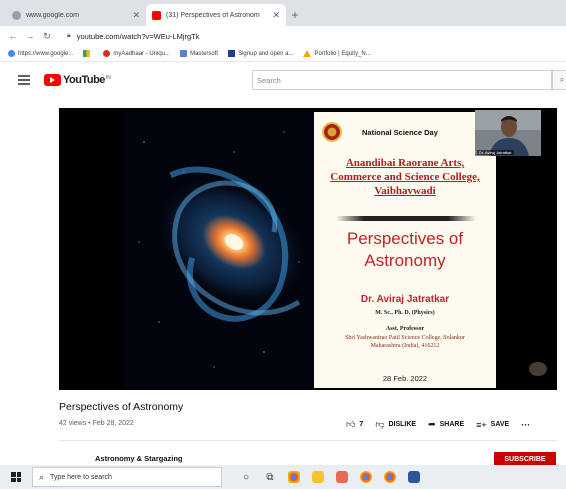 This screenshot has height=489, width=566. Describe the element at coordinates (307, 53) in the screenshot. I see `portfolio-icon` at that location.